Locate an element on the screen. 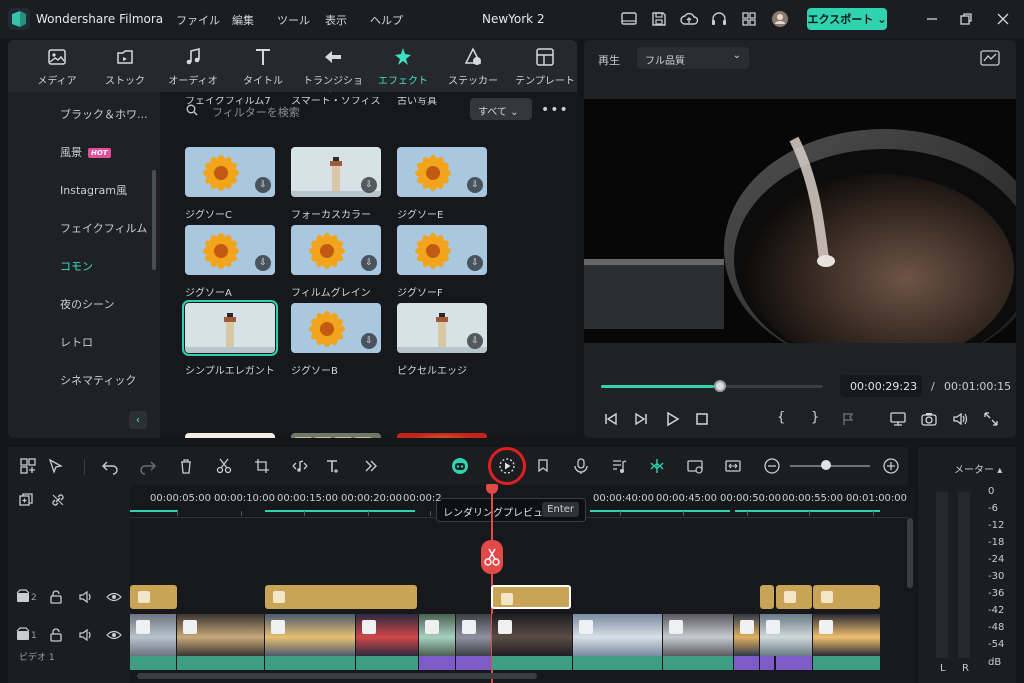 The width and height of the screenshot is (1024, 683). play-icon is located at coordinates (672, 419).